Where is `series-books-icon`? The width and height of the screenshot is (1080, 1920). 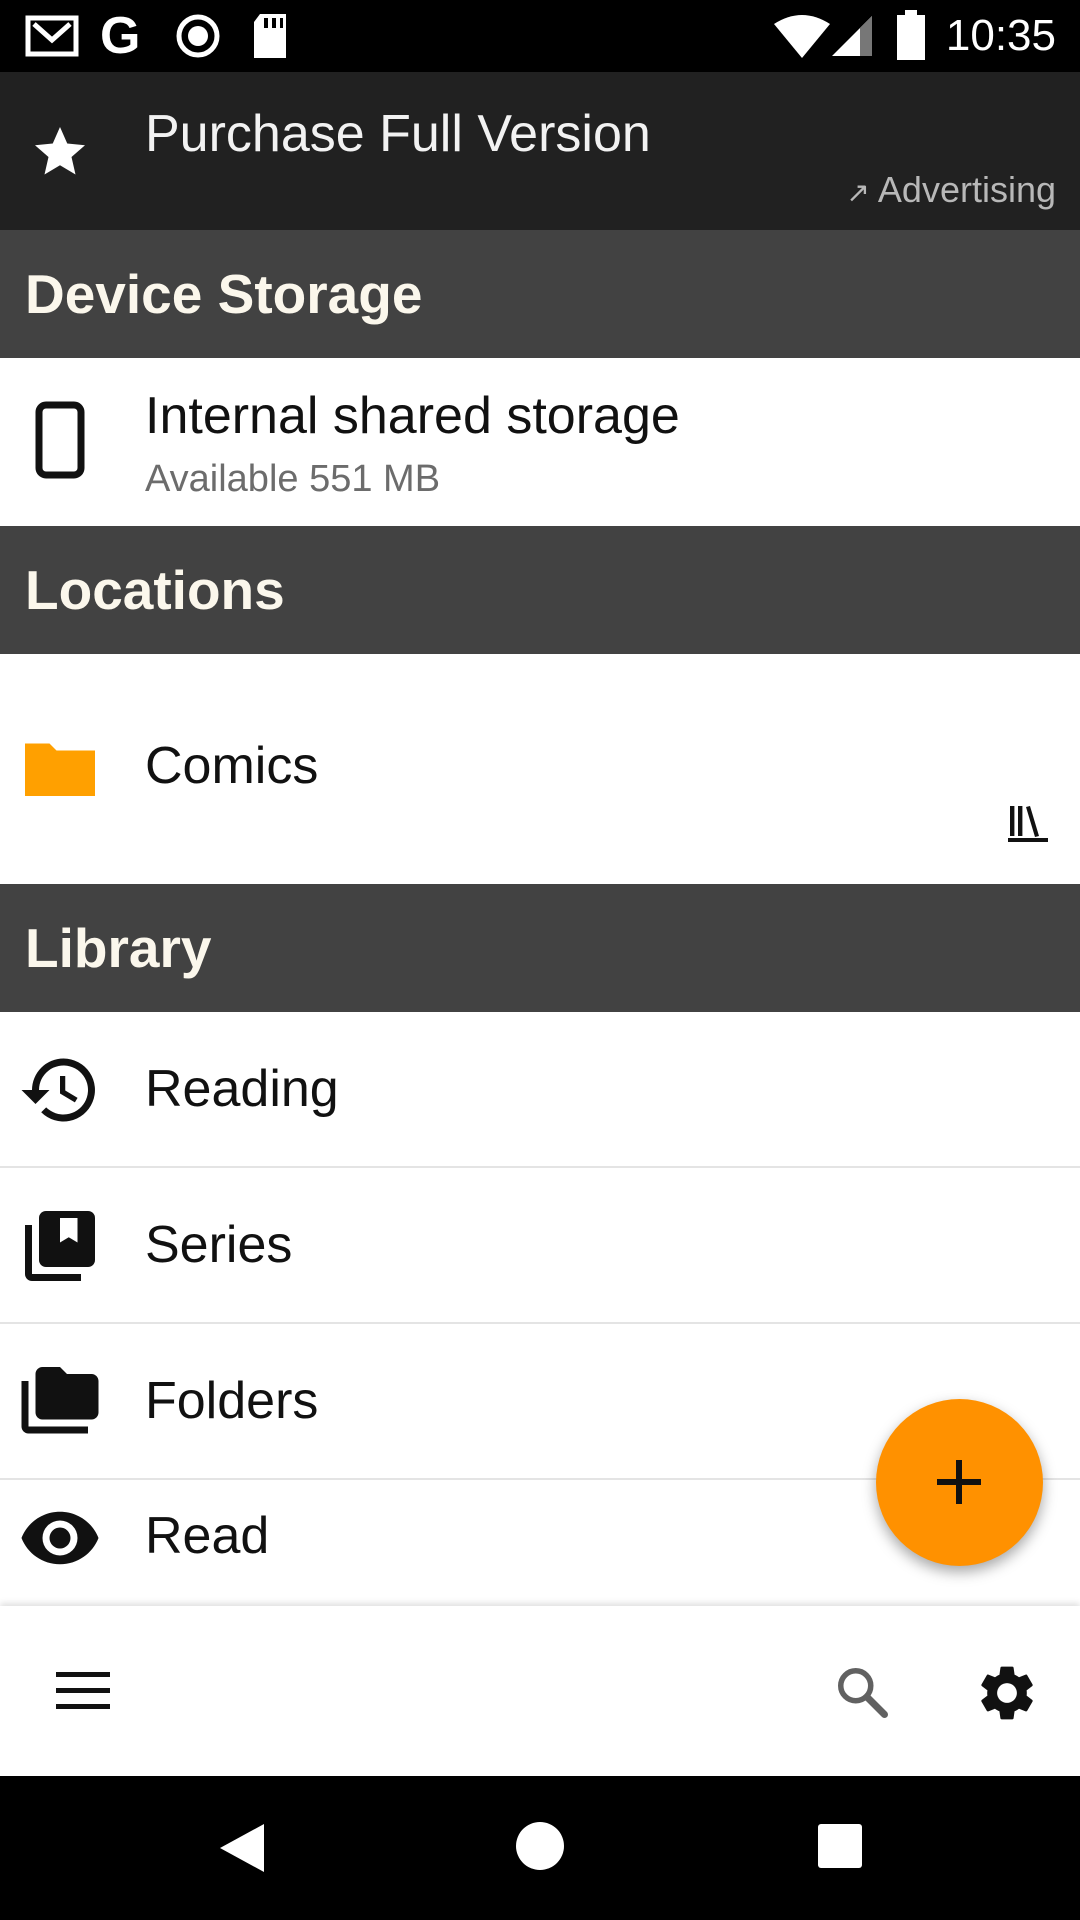 series-books-icon is located at coordinates (60, 1246).